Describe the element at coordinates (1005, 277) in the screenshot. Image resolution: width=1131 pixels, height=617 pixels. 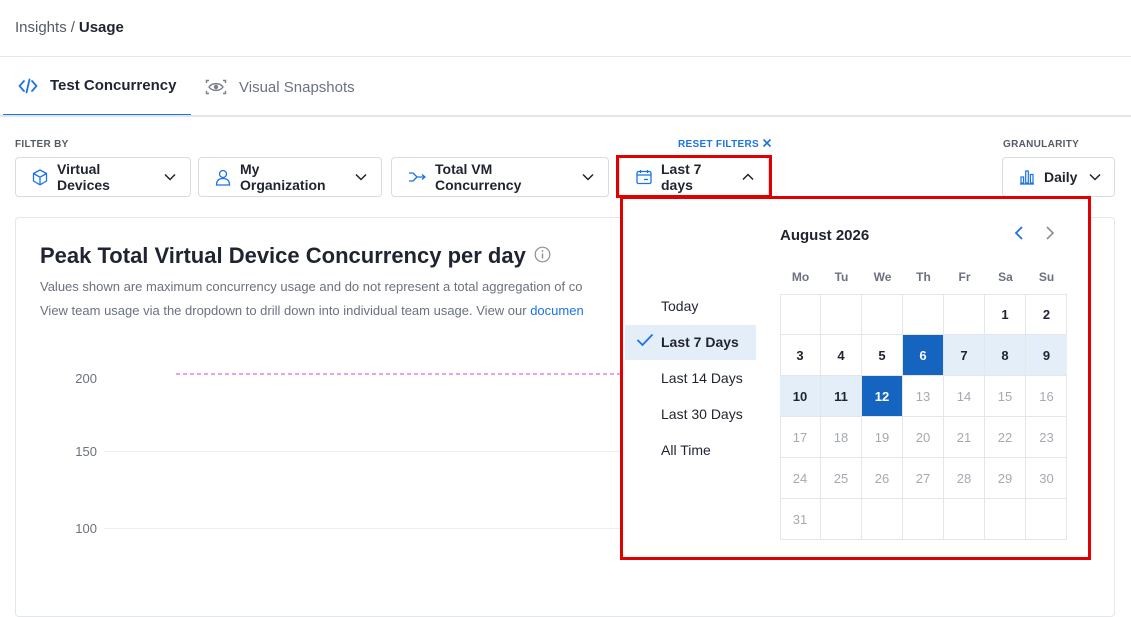
I see `weekday-label: Sa` at that location.